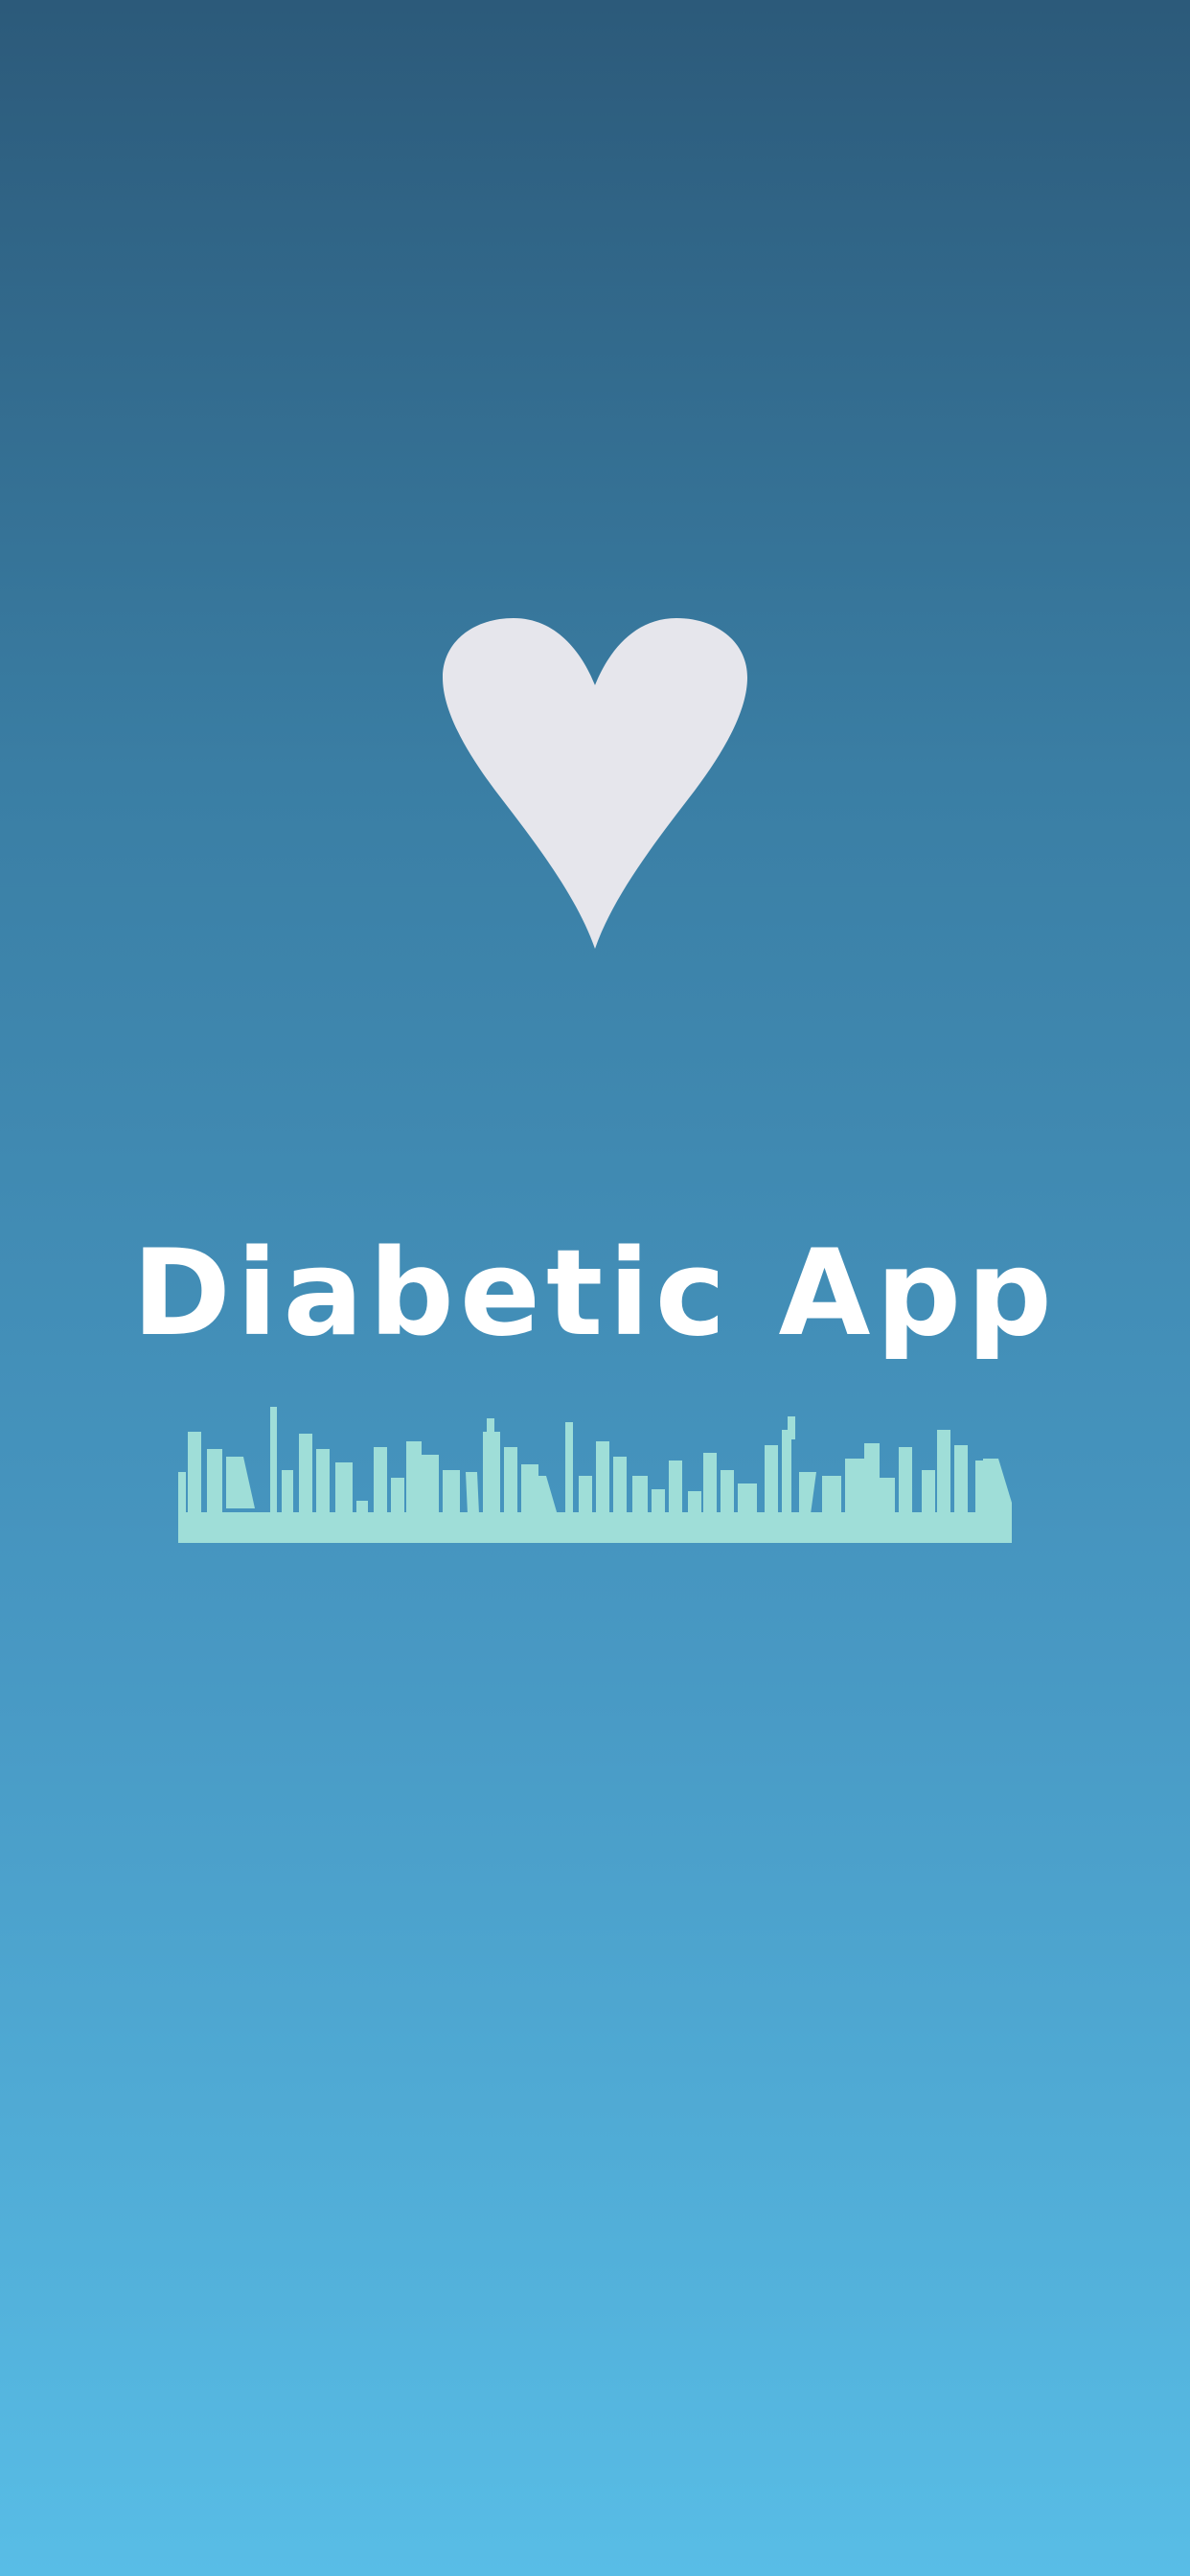 The height and width of the screenshot is (2576, 1190). What do you see at coordinates (595, 783) in the screenshot?
I see `heart-icon` at bounding box center [595, 783].